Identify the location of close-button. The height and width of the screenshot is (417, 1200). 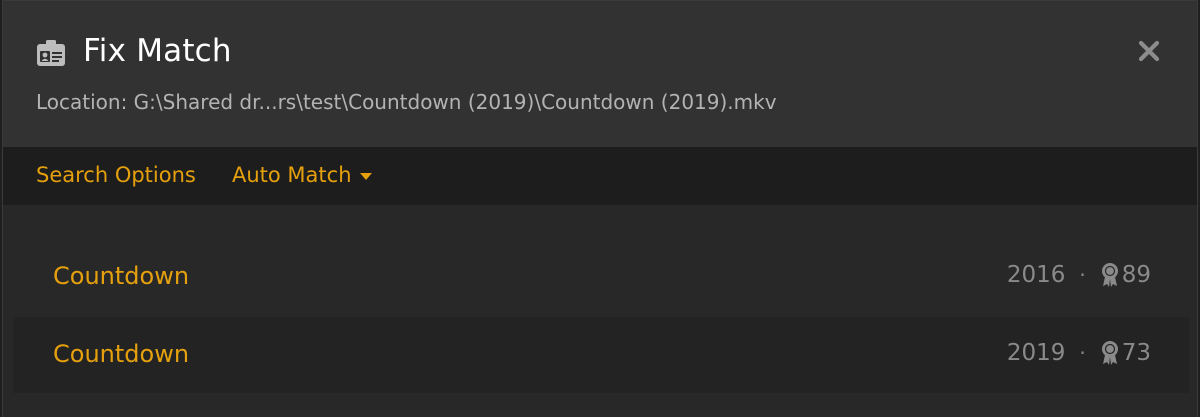
(1149, 53).